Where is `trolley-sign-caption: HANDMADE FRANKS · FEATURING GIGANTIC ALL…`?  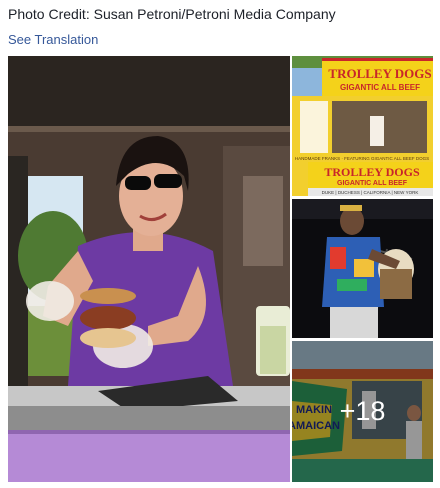
trolley-sign-caption: HANDMADE FRANKS · FEATURING GIGANTIC ALL… is located at coordinates (362, 158).